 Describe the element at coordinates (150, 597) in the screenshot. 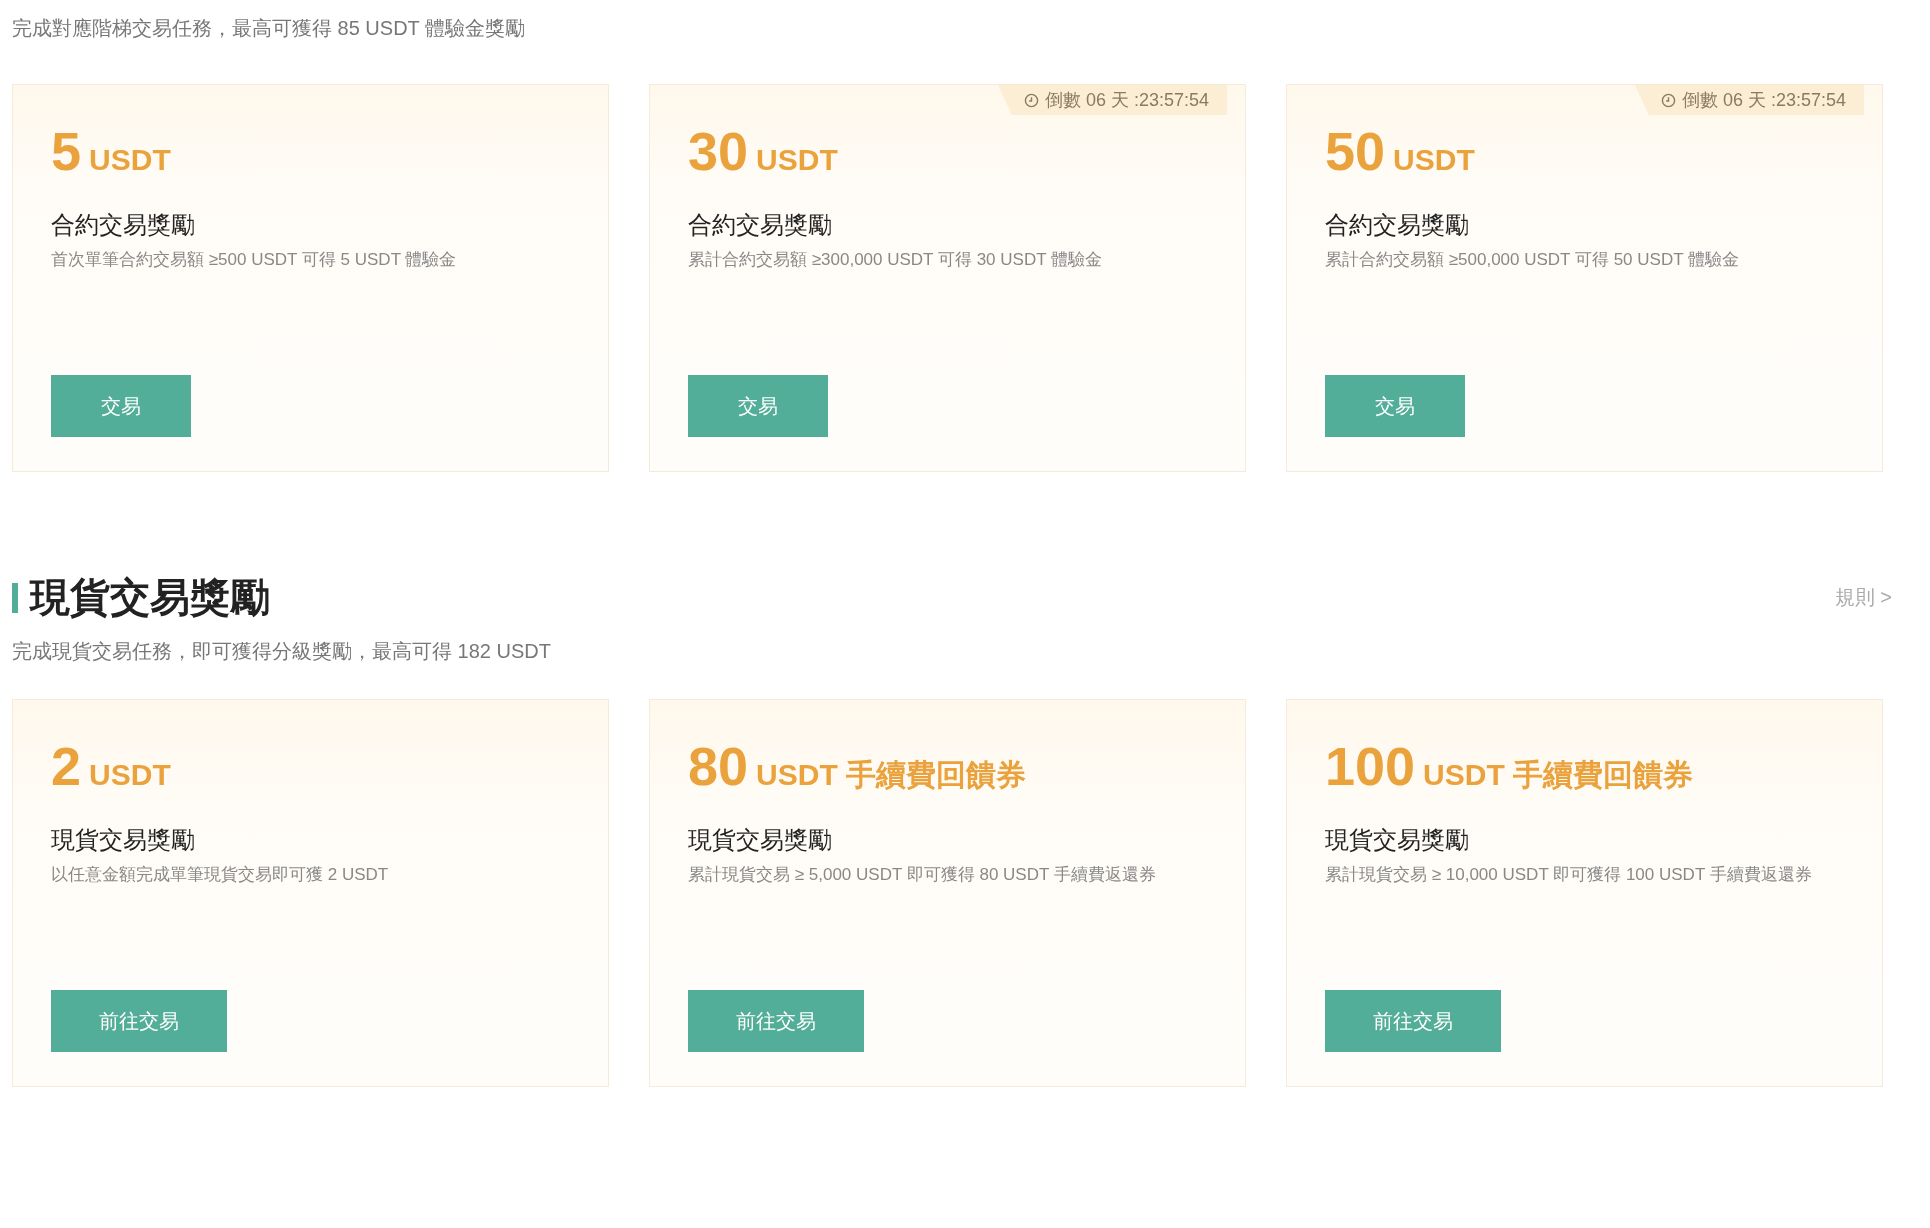

I see `section-heading: 現貨交易獎勵` at that location.